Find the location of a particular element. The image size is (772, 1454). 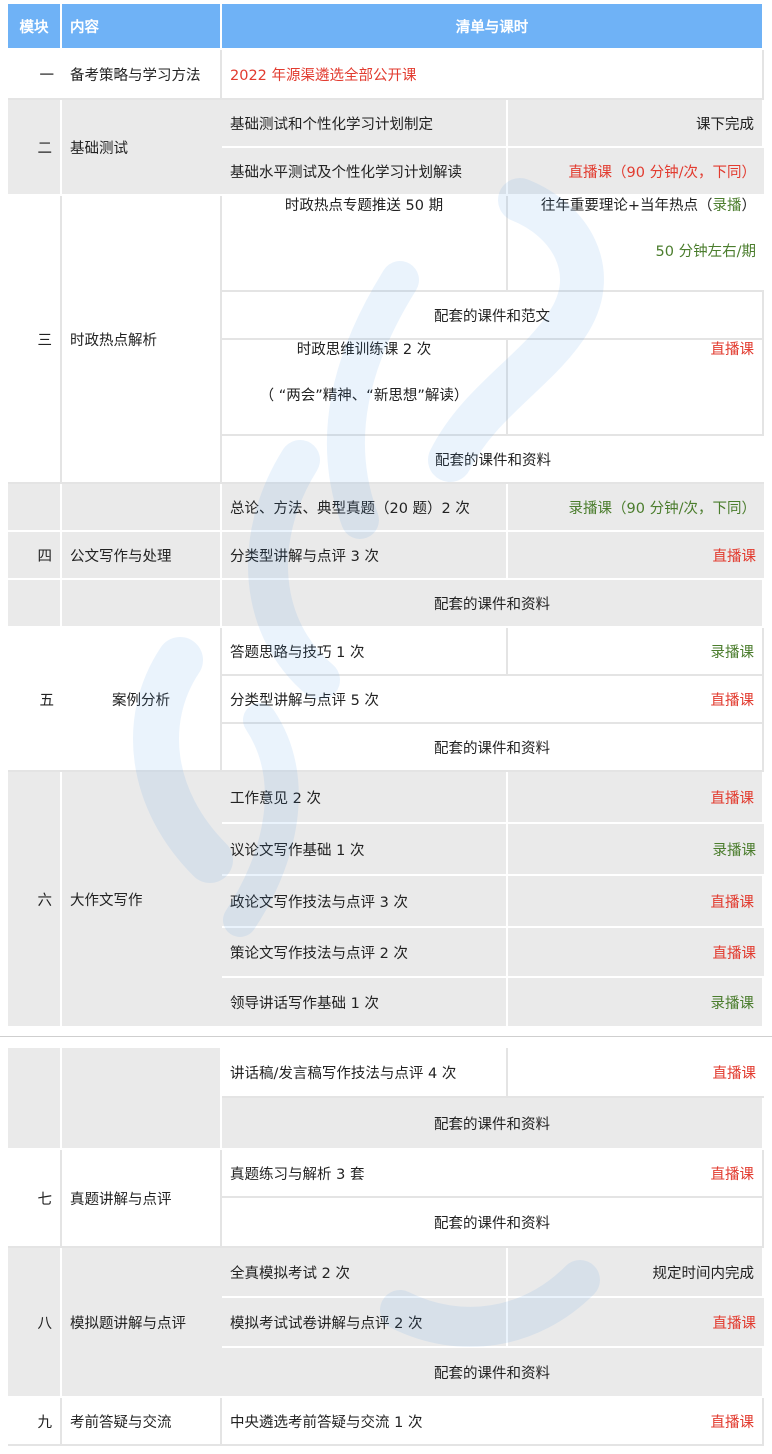

course-item: 分类型讲解与点评 3 次 is located at coordinates (365, 556).